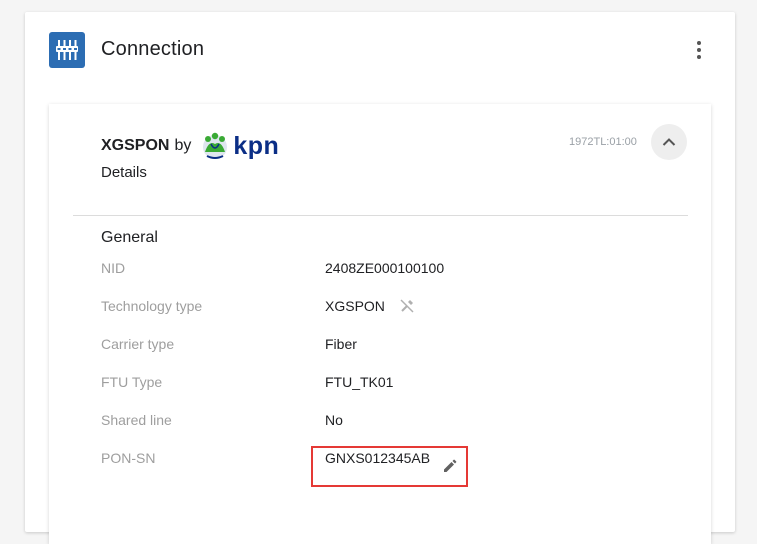 Image resolution: width=757 pixels, height=544 pixels. What do you see at coordinates (132, 382) in the screenshot?
I see `field-label: FTU Type` at bounding box center [132, 382].